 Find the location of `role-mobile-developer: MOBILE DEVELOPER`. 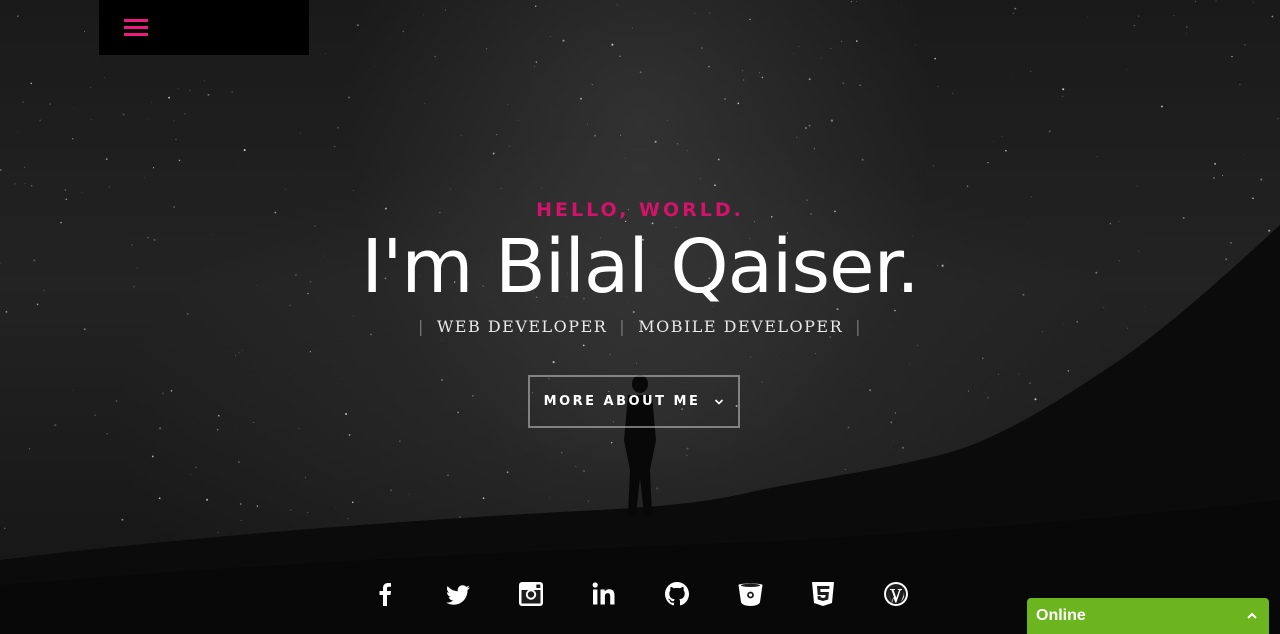

role-mobile-developer: MOBILE DEVELOPER is located at coordinates (741, 326).